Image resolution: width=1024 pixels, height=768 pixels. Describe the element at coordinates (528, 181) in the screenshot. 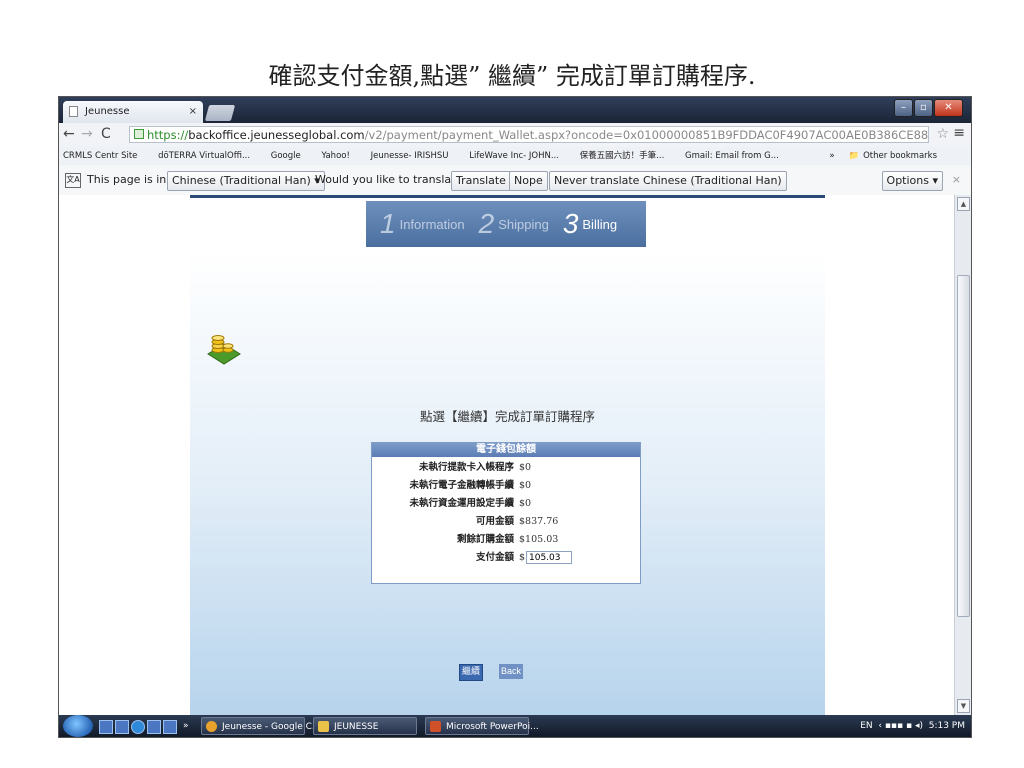

I see `nope-button: Nope` at that location.